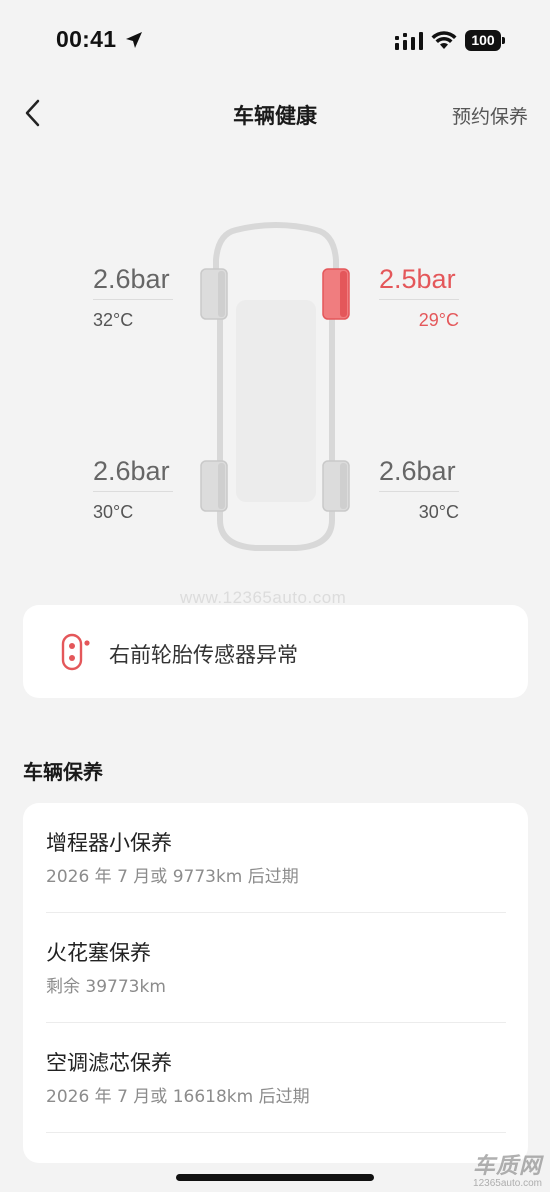  I want to click on rear-left-readout: 2.6bar 30°C, so click(133, 489).